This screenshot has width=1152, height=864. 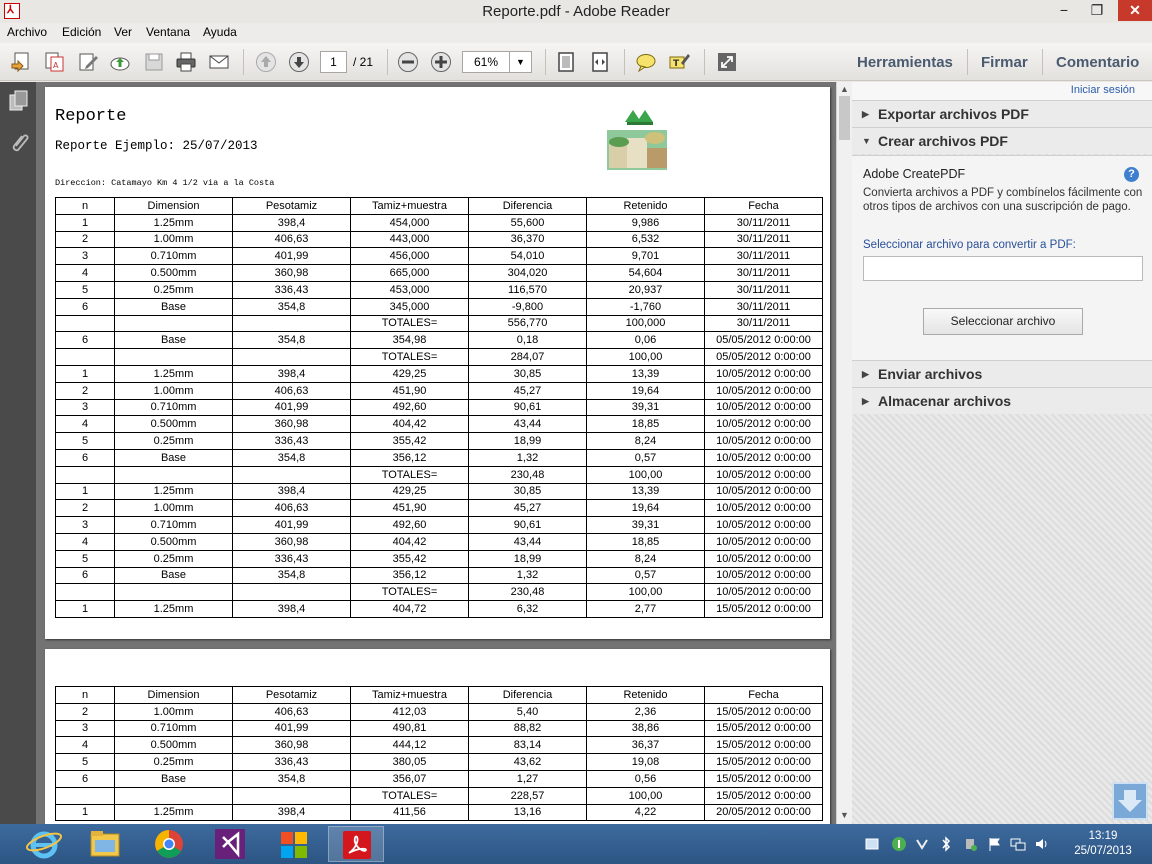 I want to click on table-cell: 230,48, so click(x=527, y=592).